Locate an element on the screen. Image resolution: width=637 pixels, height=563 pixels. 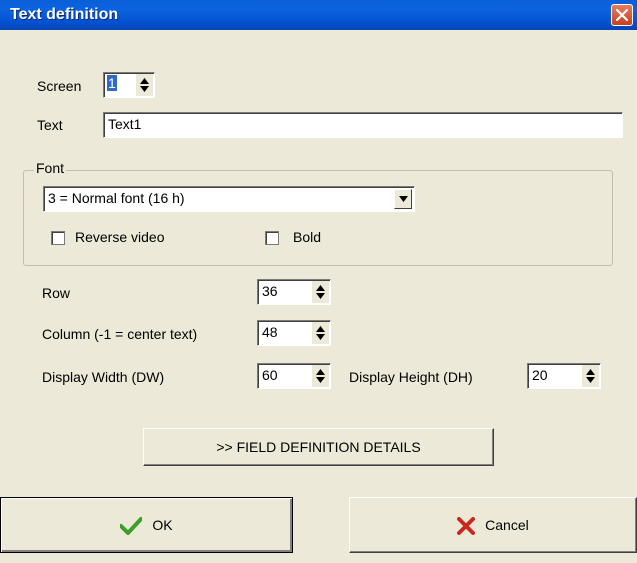
column-spinbox: 48 is located at coordinates (294, 333).